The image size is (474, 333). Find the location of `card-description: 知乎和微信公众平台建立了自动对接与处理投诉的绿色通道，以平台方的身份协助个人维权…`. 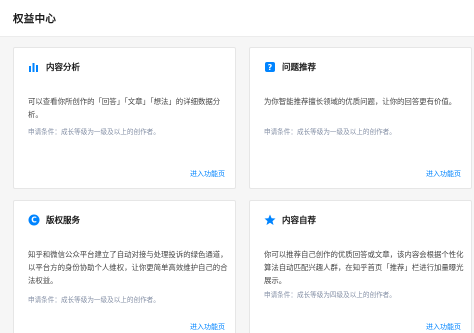

card-description: 知乎和微信公众平台建立了自动对接与处理投诉的绿色通道，以平台方的身份协助个人维权… is located at coordinates (128, 267).